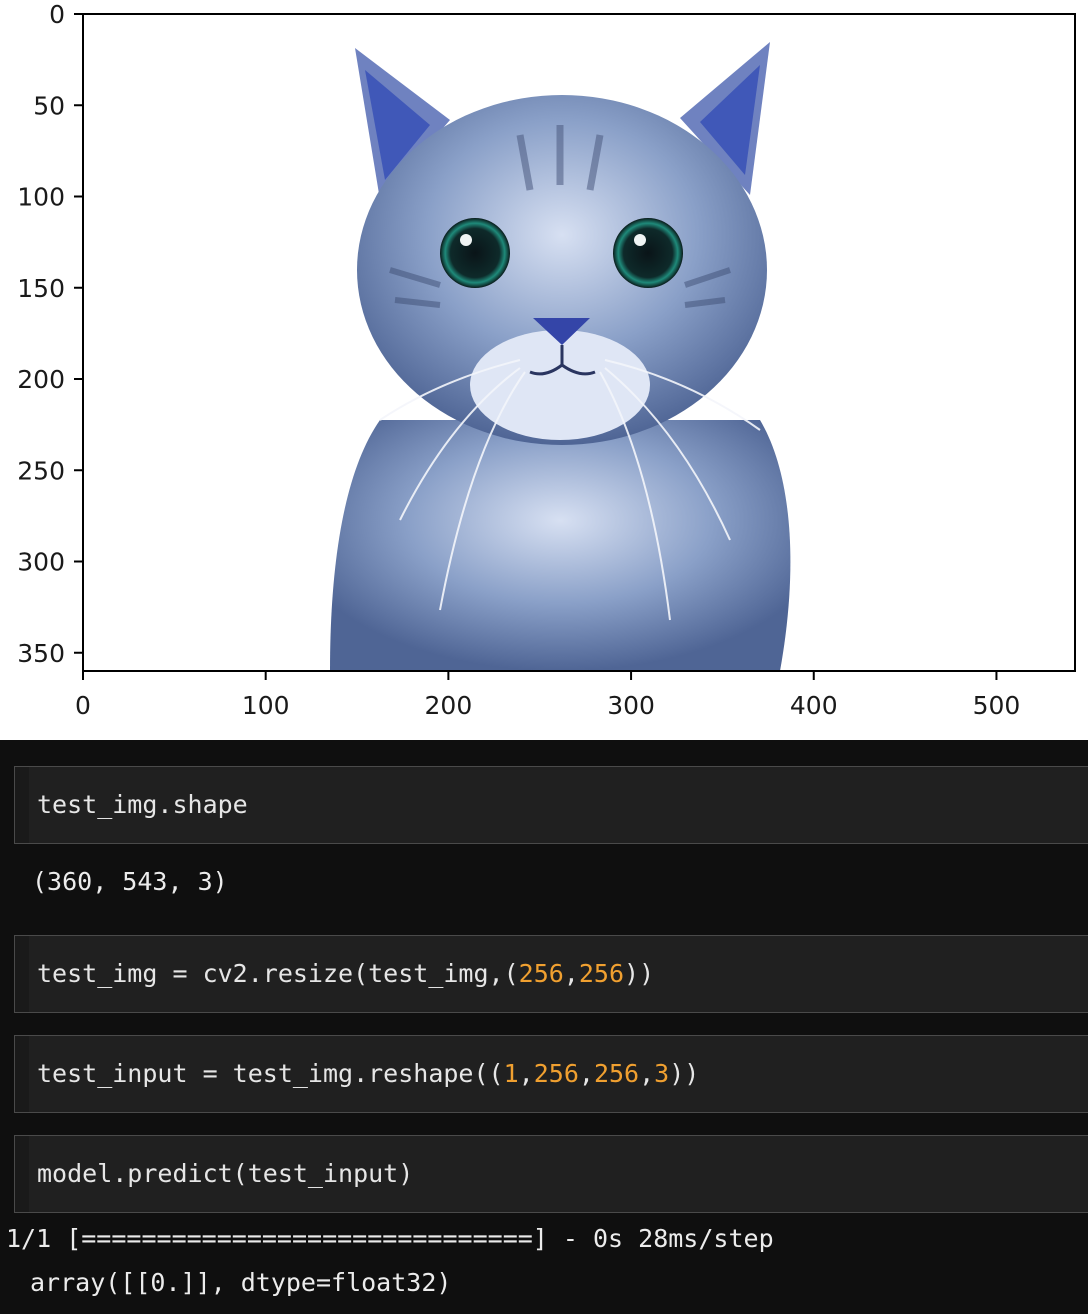 This screenshot has width=1088, height=1314. I want to click on y-tick-label: 200, so click(41, 379).